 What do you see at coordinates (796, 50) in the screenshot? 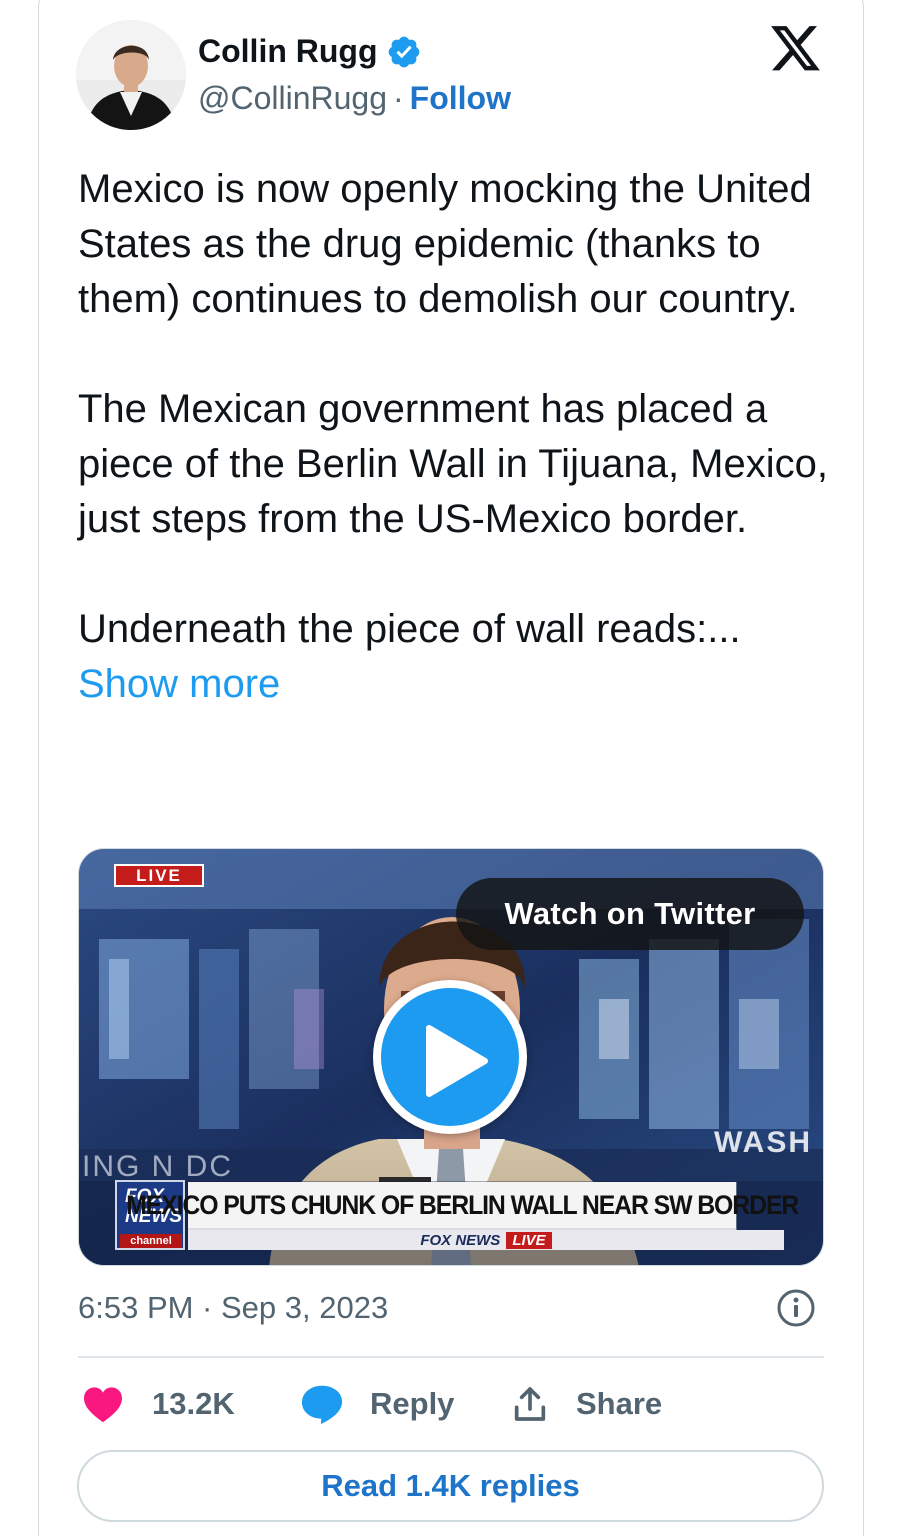
I see `x-logo-icon` at bounding box center [796, 50].